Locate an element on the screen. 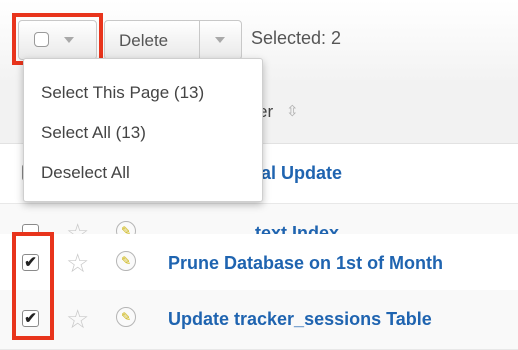 The width and height of the screenshot is (518, 350). selected-count: Selected: 2 is located at coordinates (296, 38).